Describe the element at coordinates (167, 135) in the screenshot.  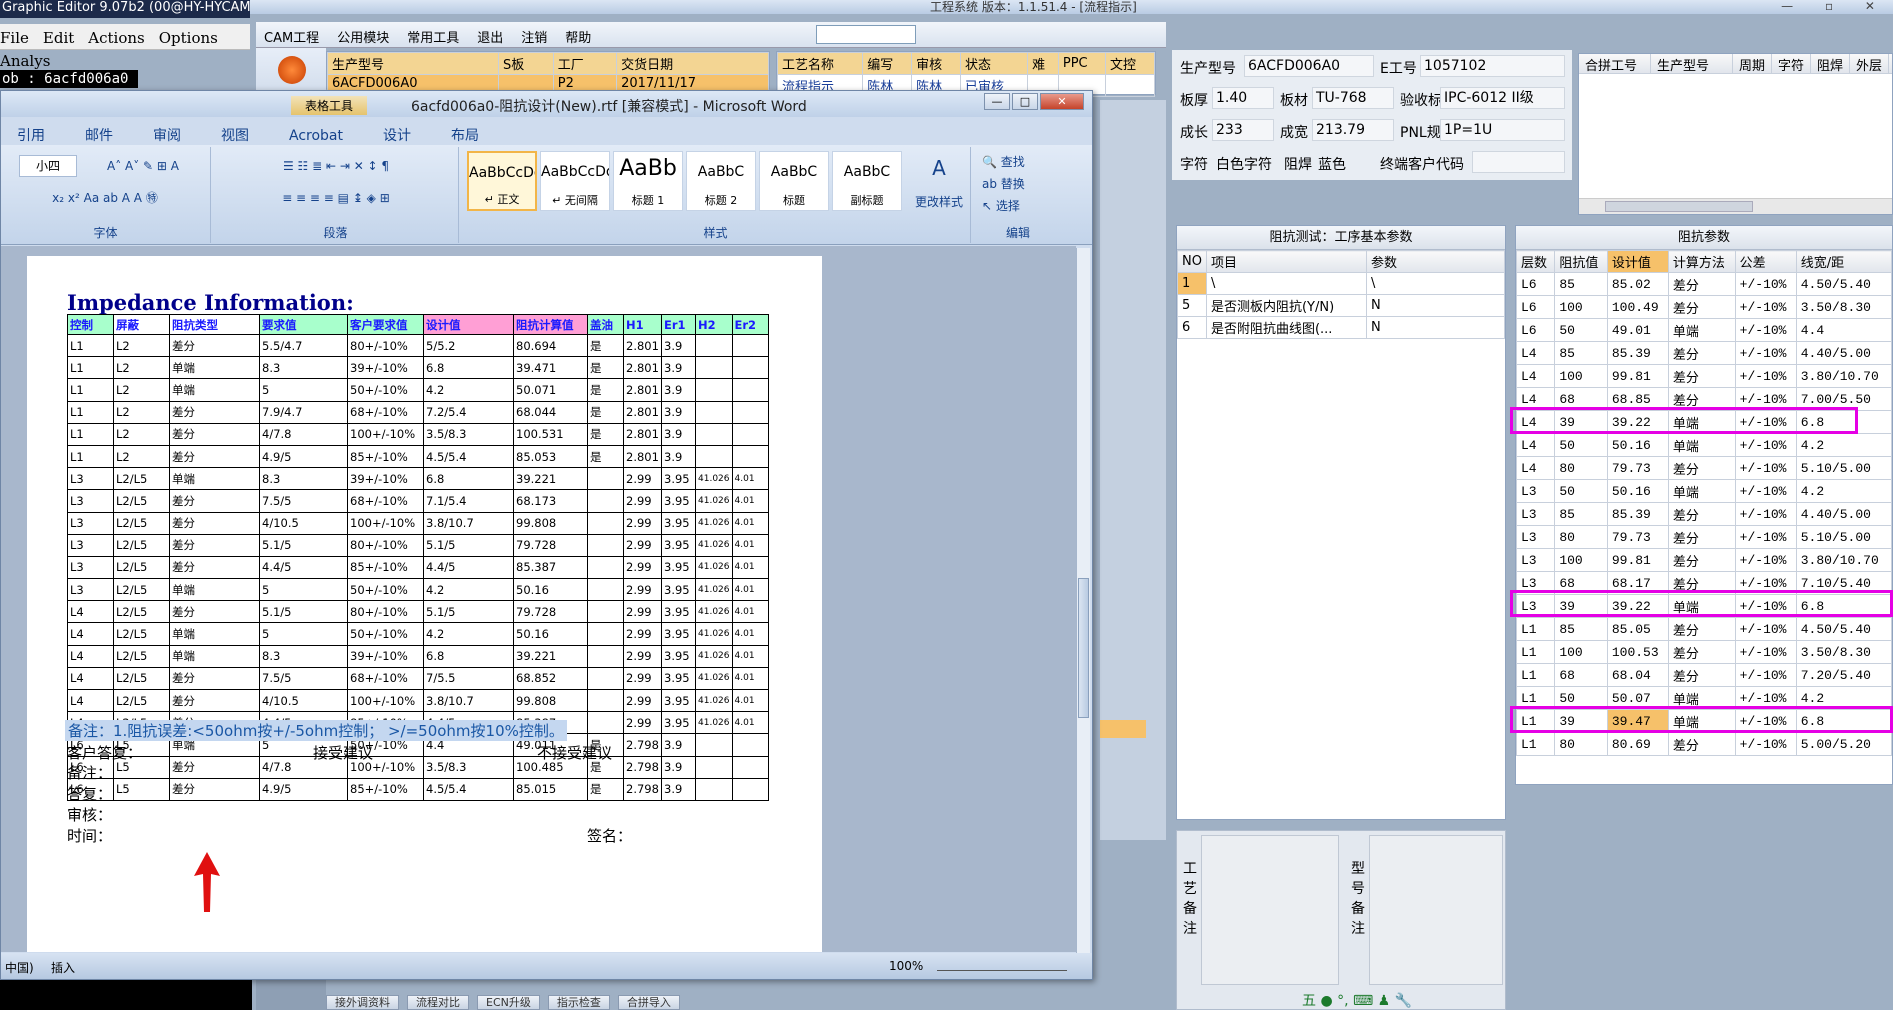
I see `tab-review: 审阅` at that location.